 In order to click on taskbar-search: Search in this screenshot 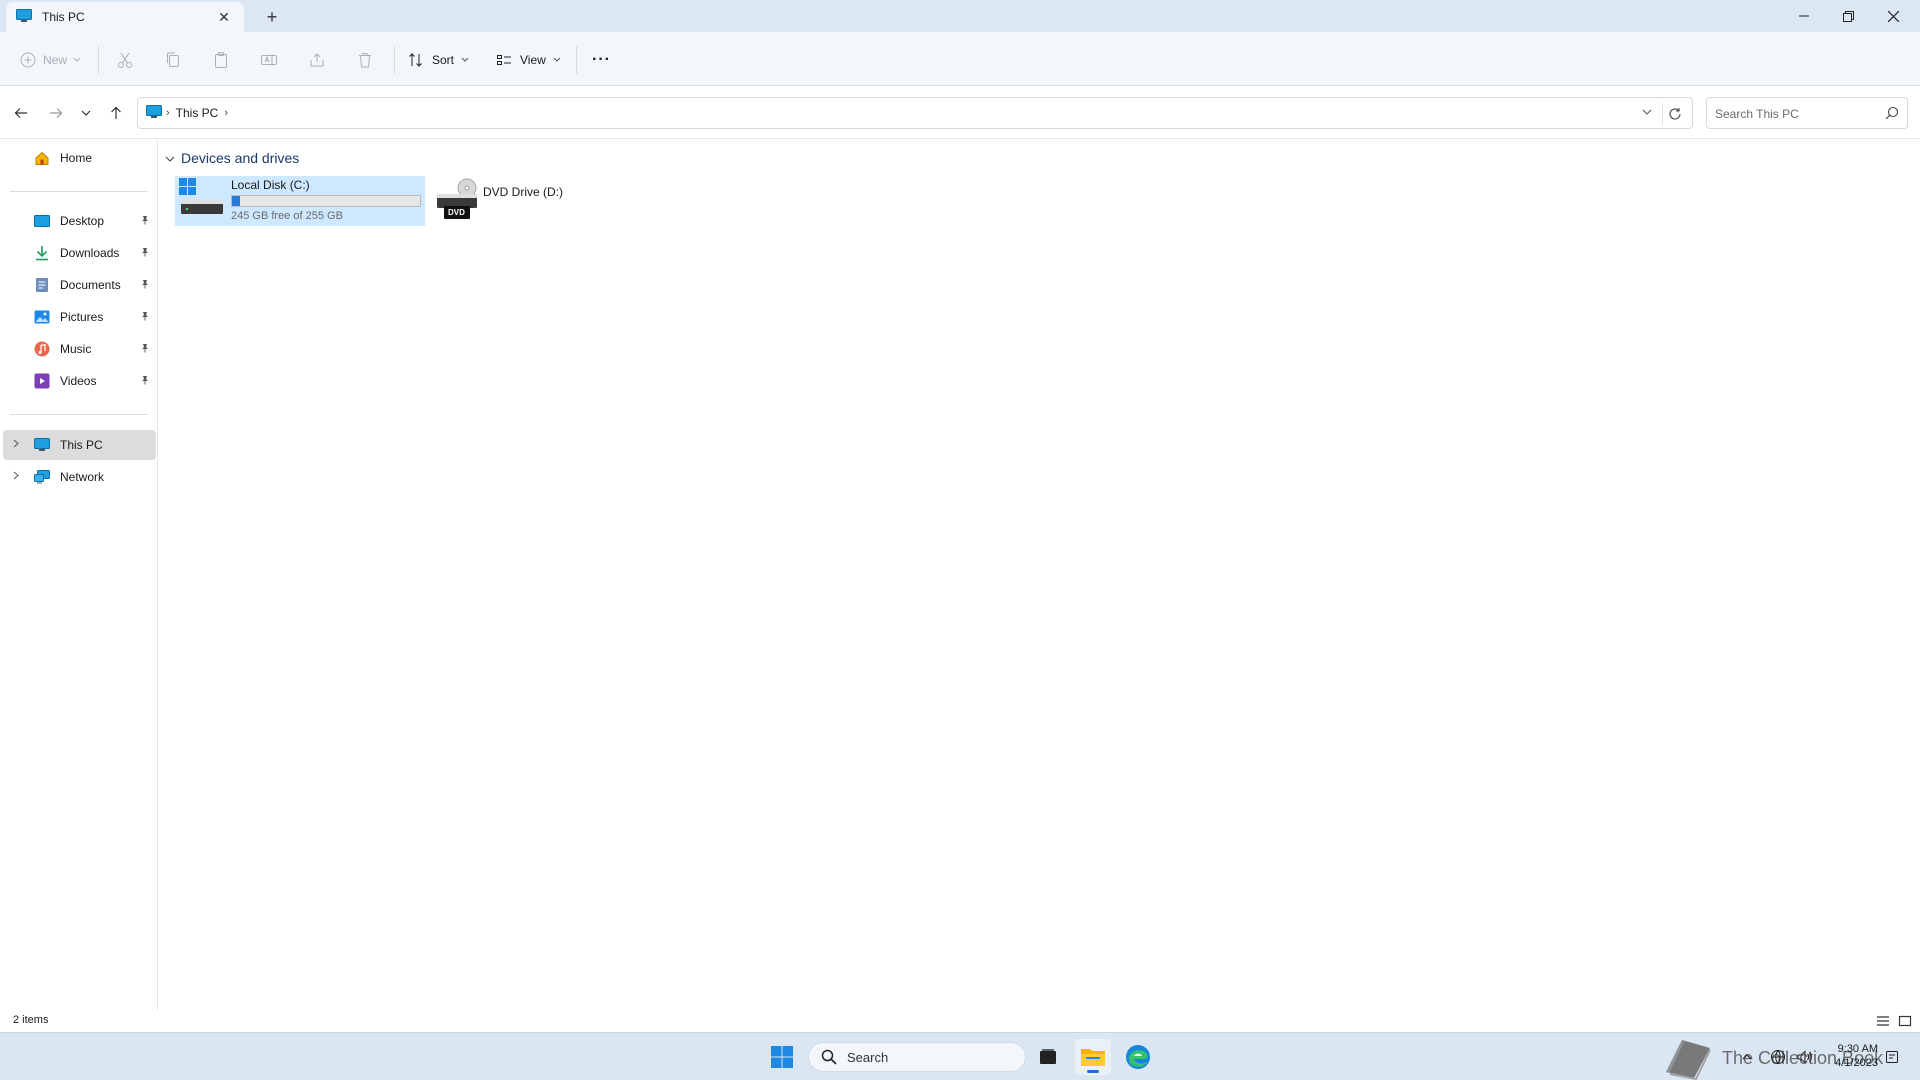, I will do `click(917, 1057)`.